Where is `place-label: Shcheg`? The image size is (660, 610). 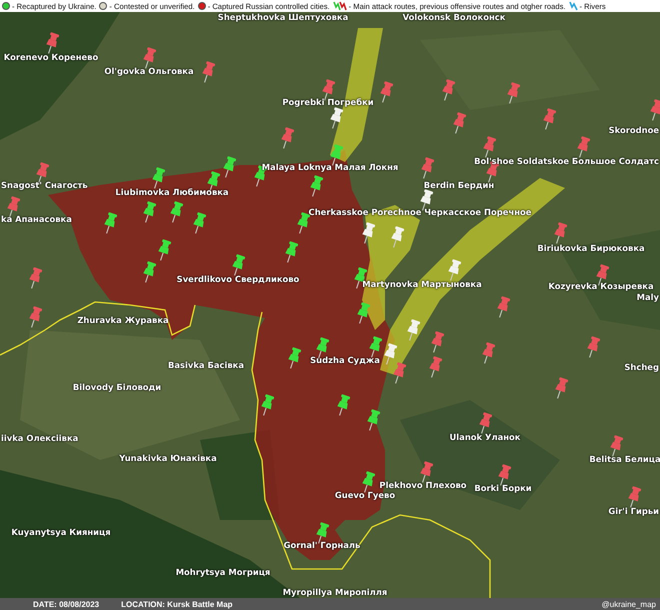
place-label: Shcheg is located at coordinates (641, 367).